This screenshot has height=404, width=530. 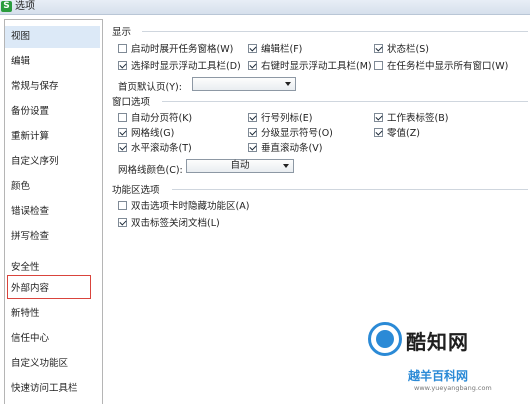 I want to click on watermark-title: 酷知网, so click(x=437, y=342).